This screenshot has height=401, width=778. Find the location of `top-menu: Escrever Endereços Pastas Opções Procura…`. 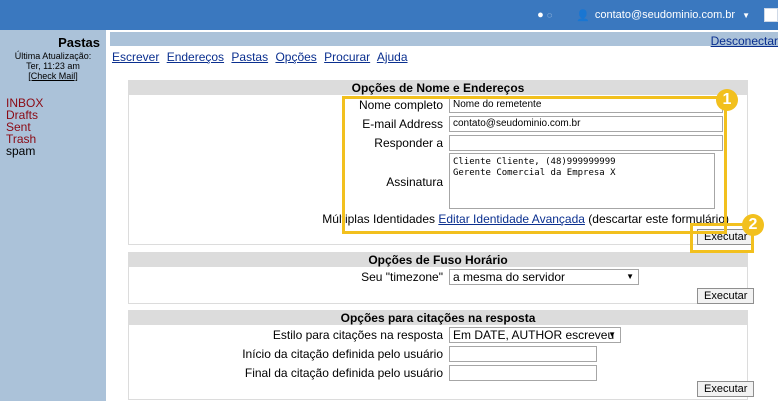

top-menu: Escrever Endereços Pastas Opções Procura… is located at coordinates (262, 57).